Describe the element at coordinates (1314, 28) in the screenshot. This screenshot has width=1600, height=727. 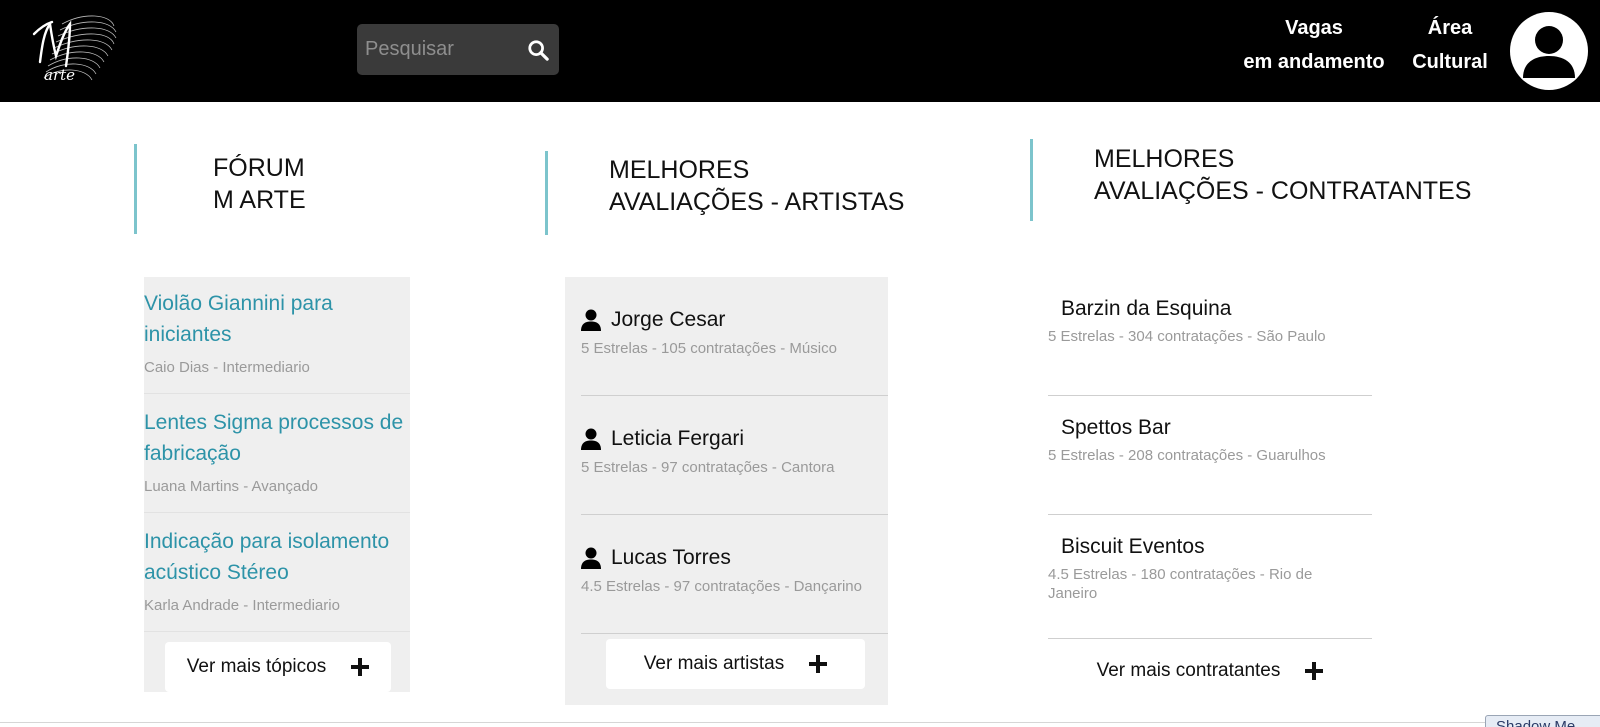
I see `nav-vagas-line1: Vagas` at that location.